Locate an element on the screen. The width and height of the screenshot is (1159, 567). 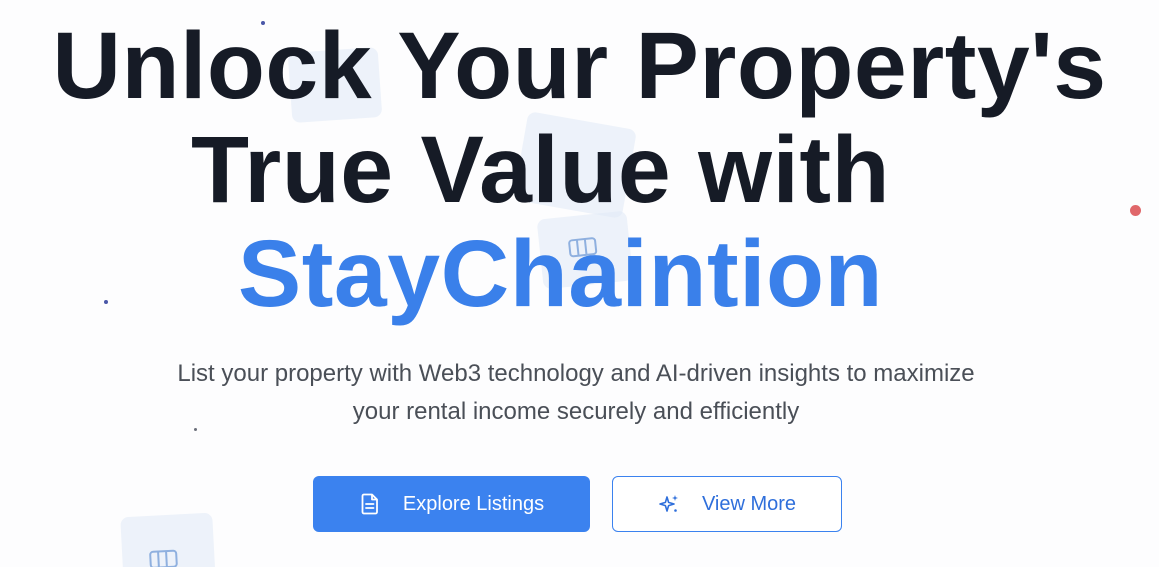
document-icon is located at coordinates (370, 504).